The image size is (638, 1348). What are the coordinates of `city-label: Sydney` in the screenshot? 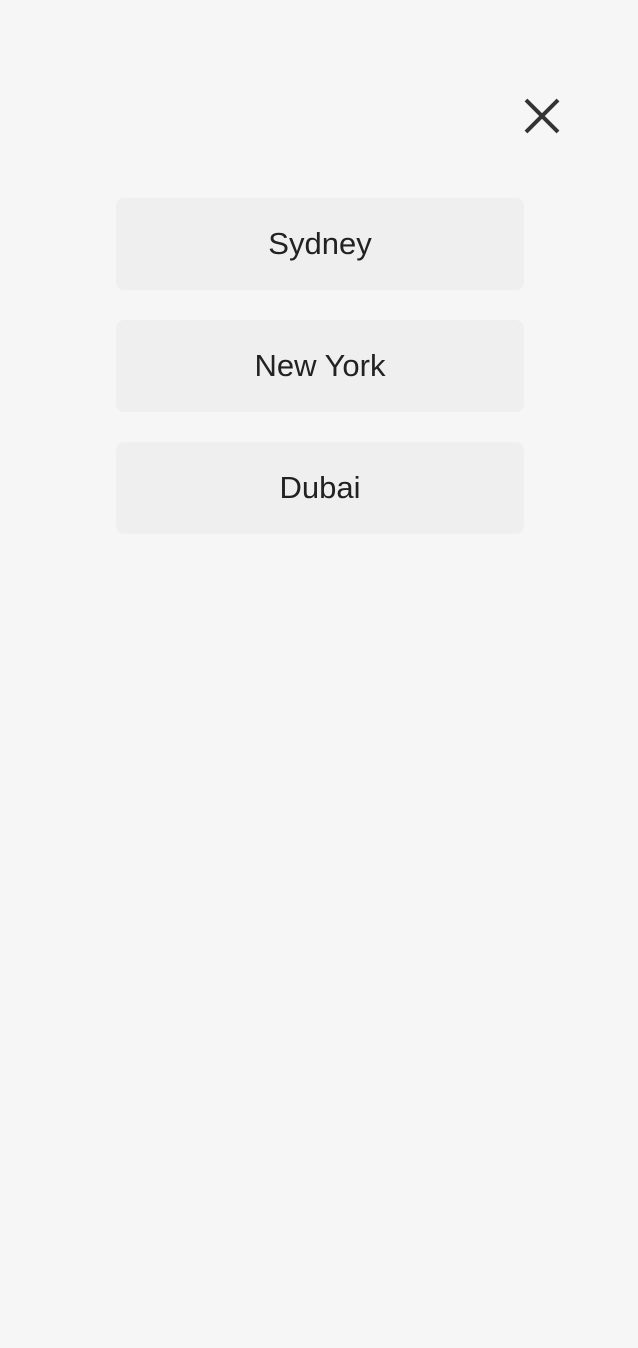 It's located at (320, 243).